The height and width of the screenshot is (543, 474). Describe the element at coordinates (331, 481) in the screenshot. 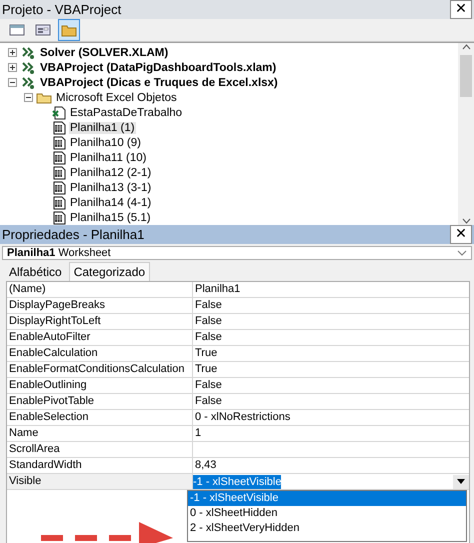

I see `value-dropdown: -1 - xlSheetVisible` at that location.